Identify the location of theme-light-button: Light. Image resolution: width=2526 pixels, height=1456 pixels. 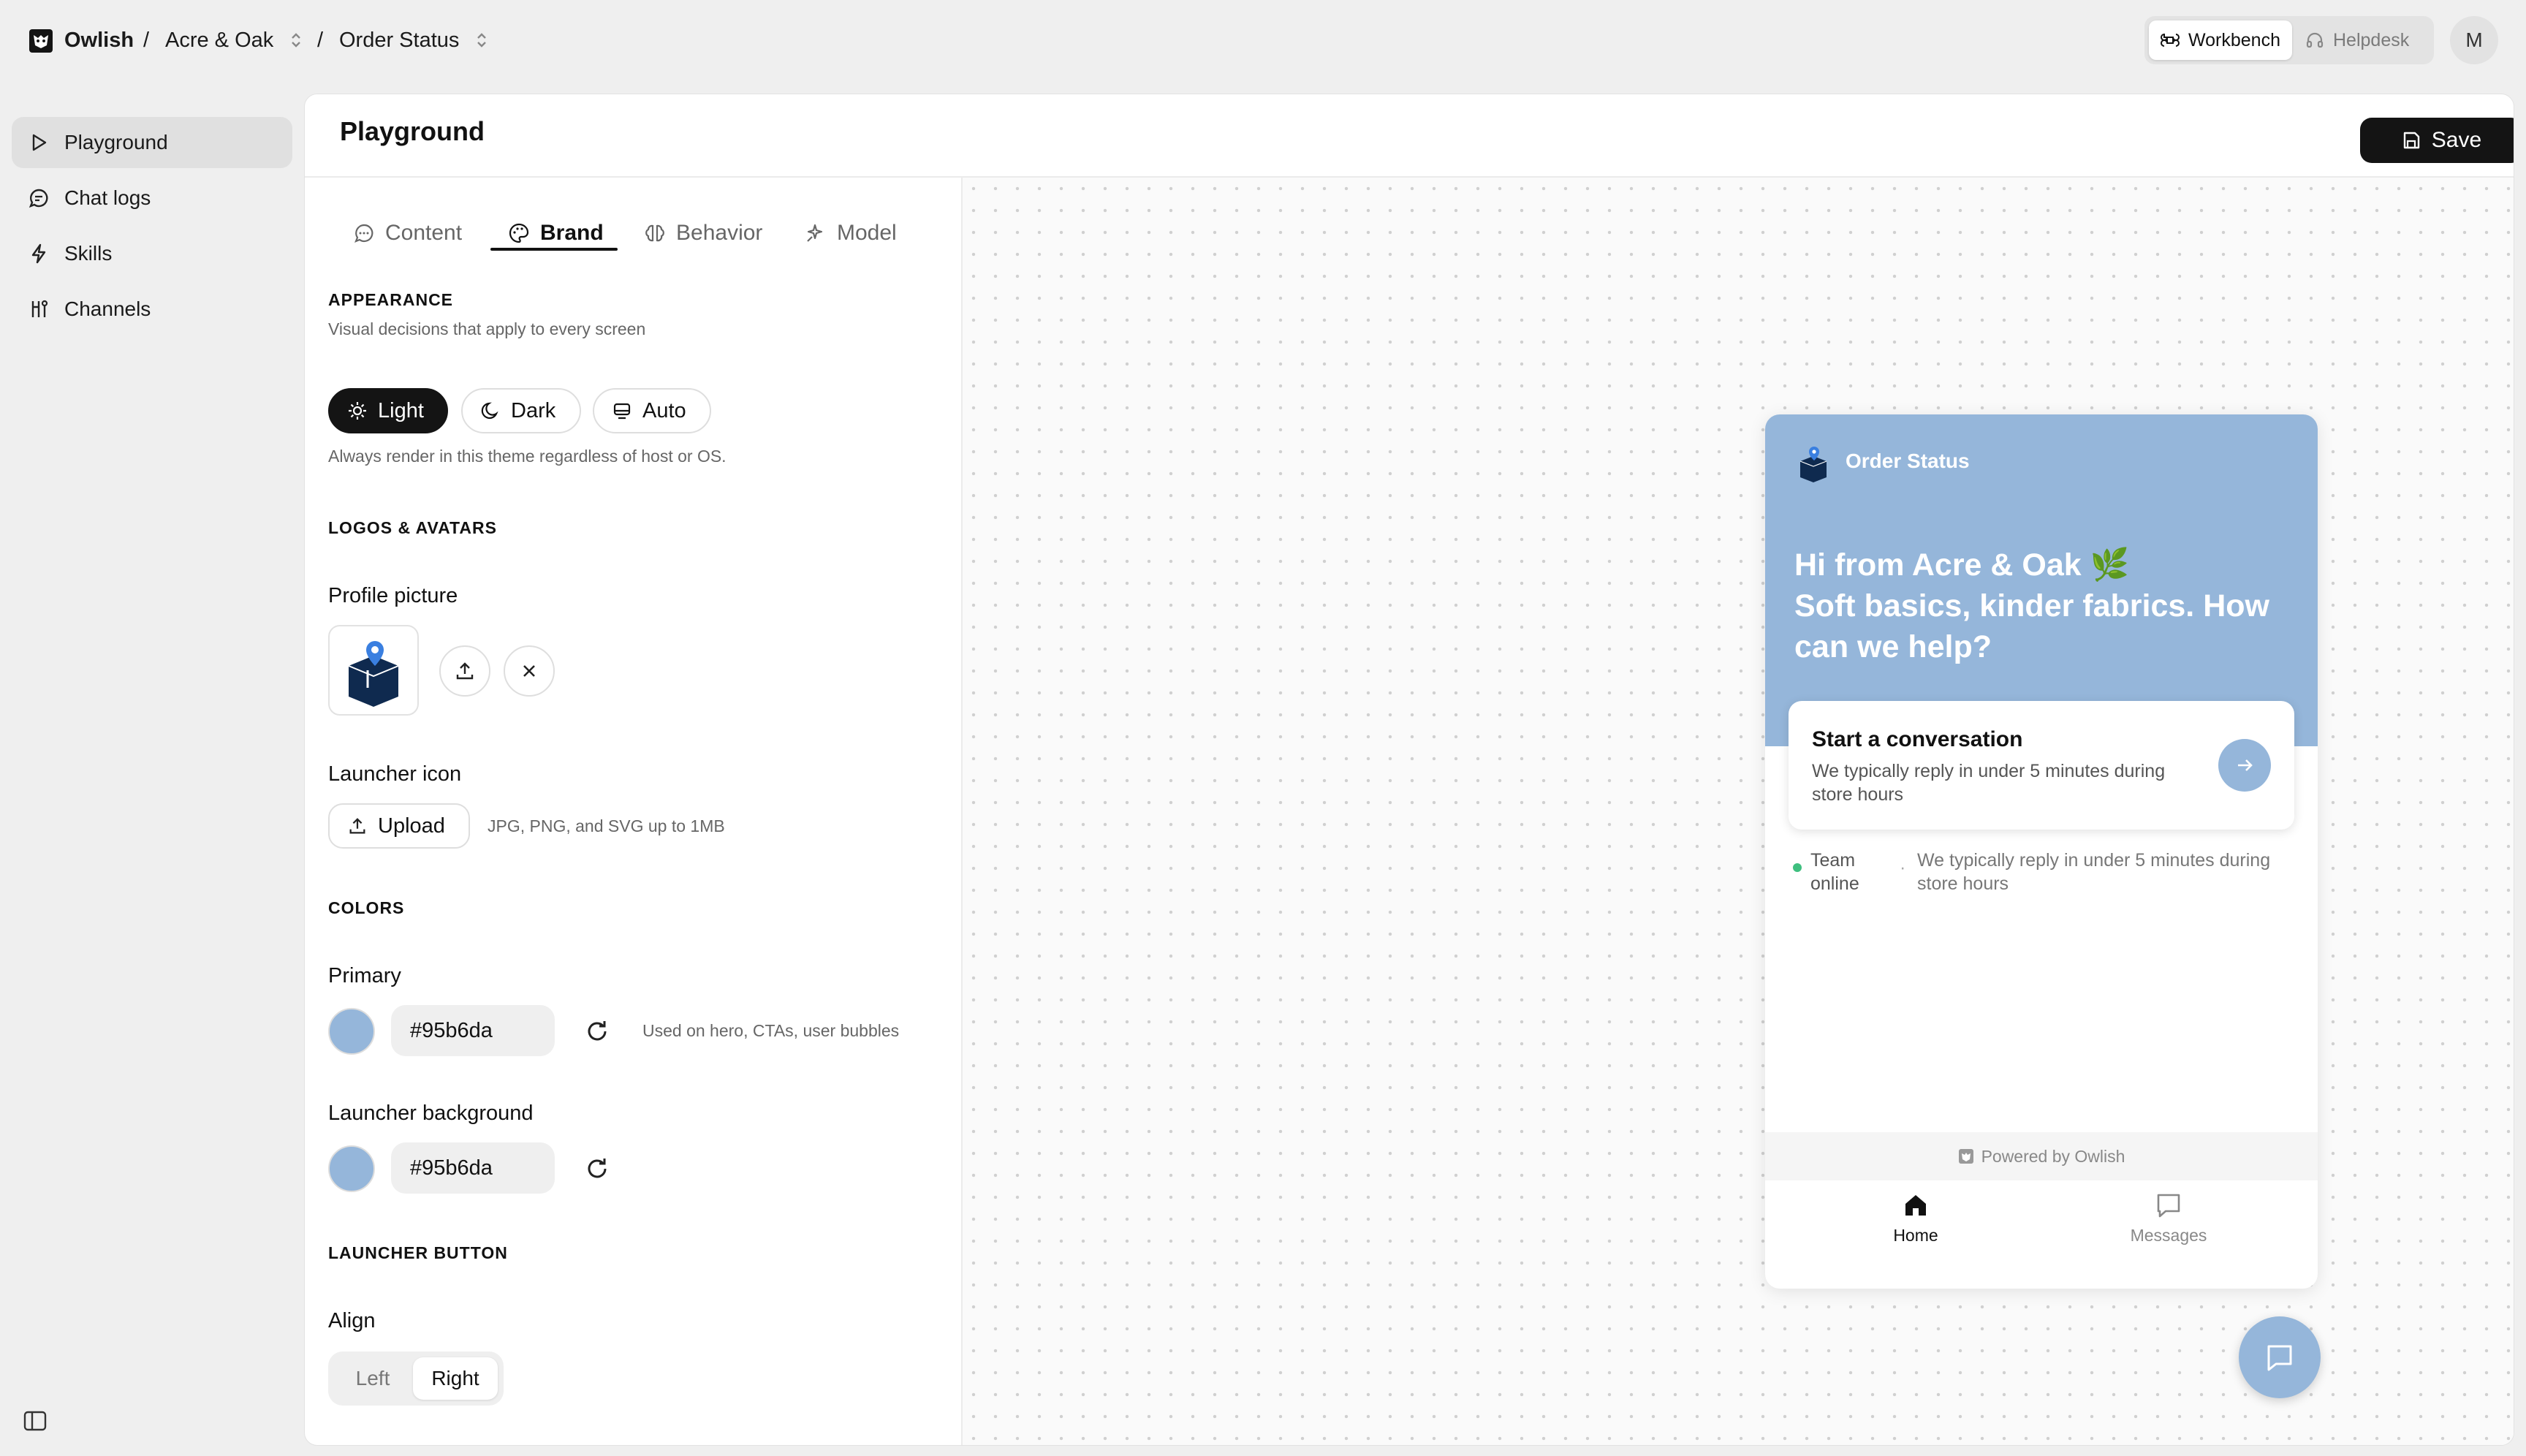
(388, 410).